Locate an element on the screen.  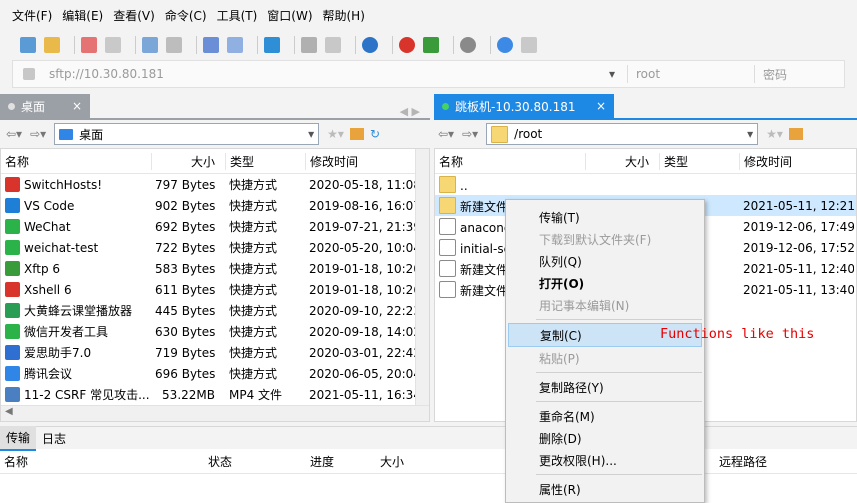
tab-desktop: 桌面 × is located at coordinates (45, 106).